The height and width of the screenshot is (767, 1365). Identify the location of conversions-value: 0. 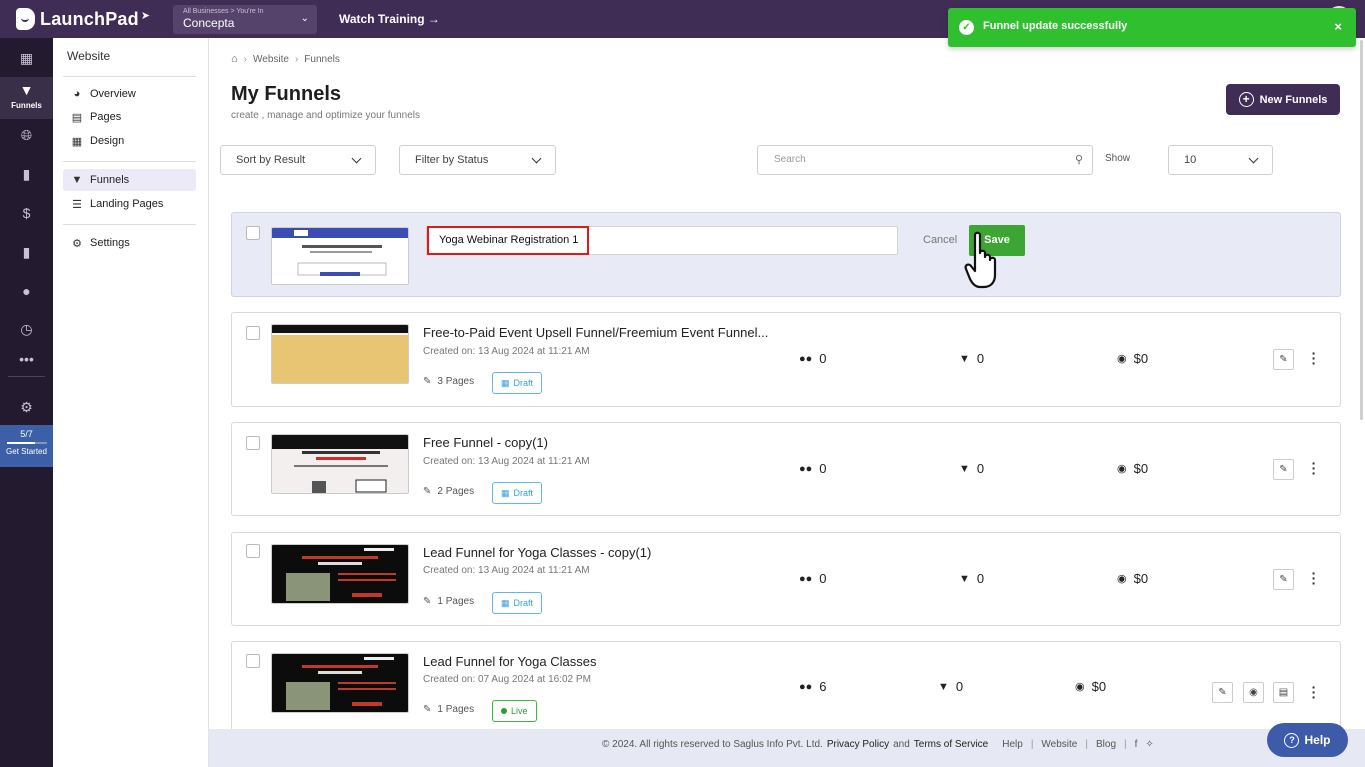
(980, 468).